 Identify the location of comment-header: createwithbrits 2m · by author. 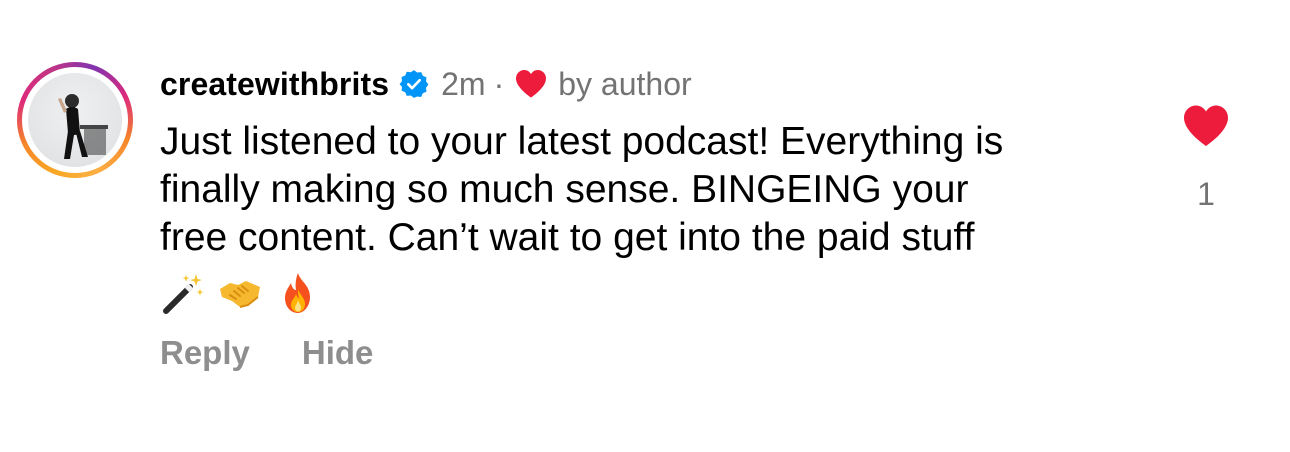
(426, 84).